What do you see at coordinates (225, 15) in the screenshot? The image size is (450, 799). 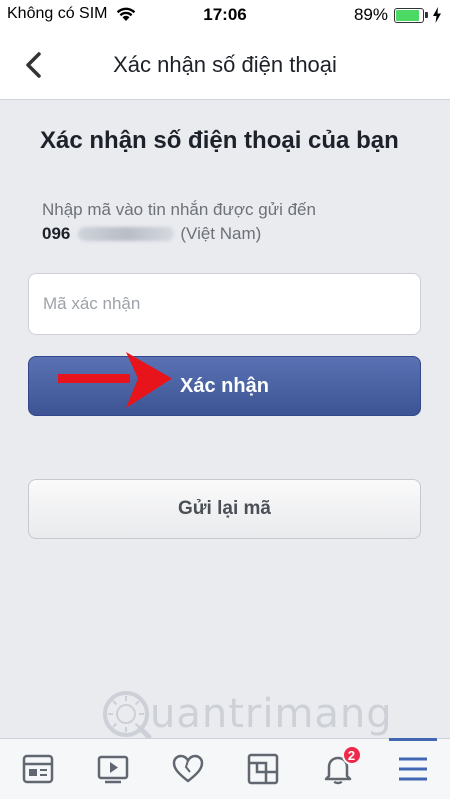 I see `status-bar: Không có SIM 17:06 89%` at bounding box center [225, 15].